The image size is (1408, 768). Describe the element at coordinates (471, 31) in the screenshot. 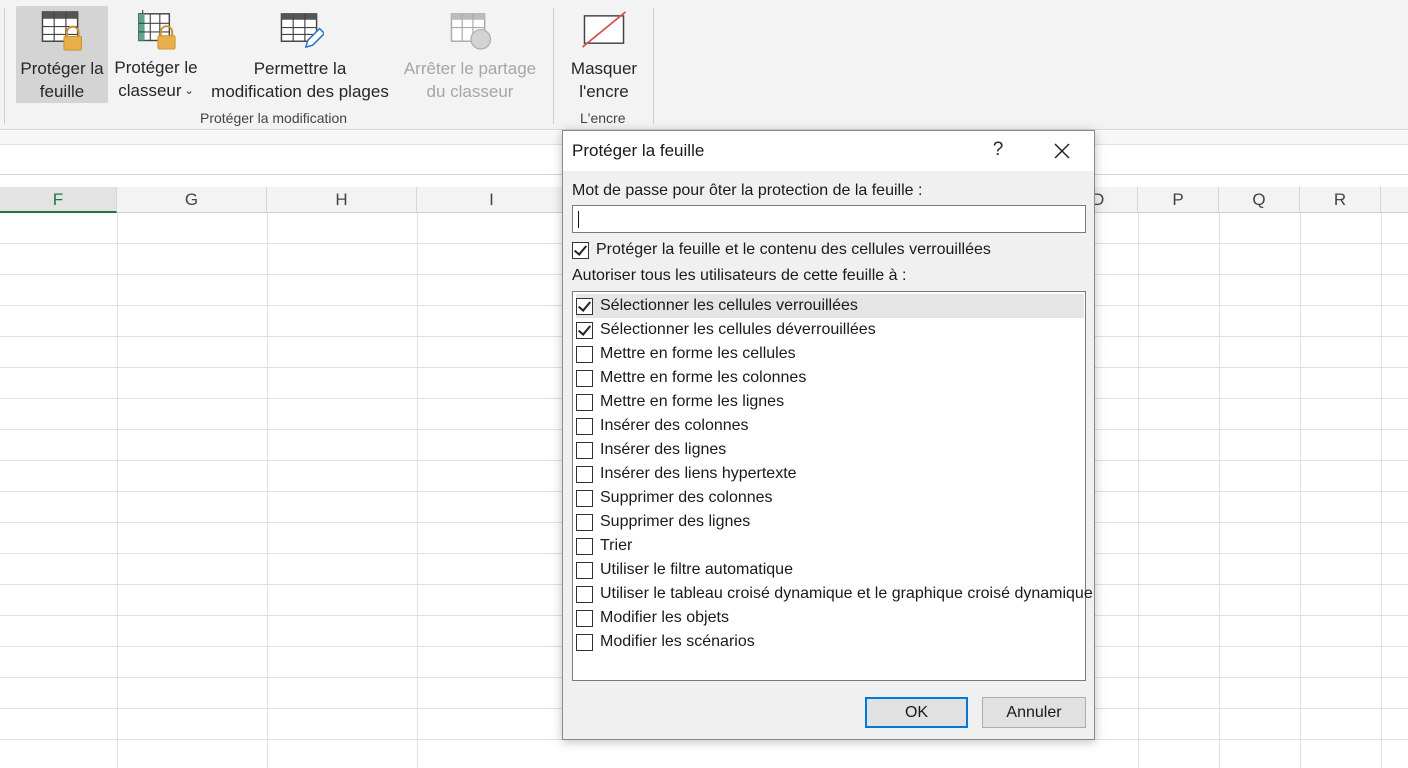

I see `unshare-workbook-icon` at that location.